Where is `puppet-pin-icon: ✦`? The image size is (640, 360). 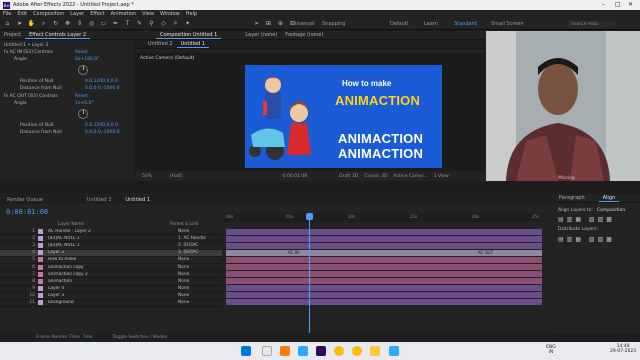 puppet-pin-icon: ✦ is located at coordinates (187, 23).